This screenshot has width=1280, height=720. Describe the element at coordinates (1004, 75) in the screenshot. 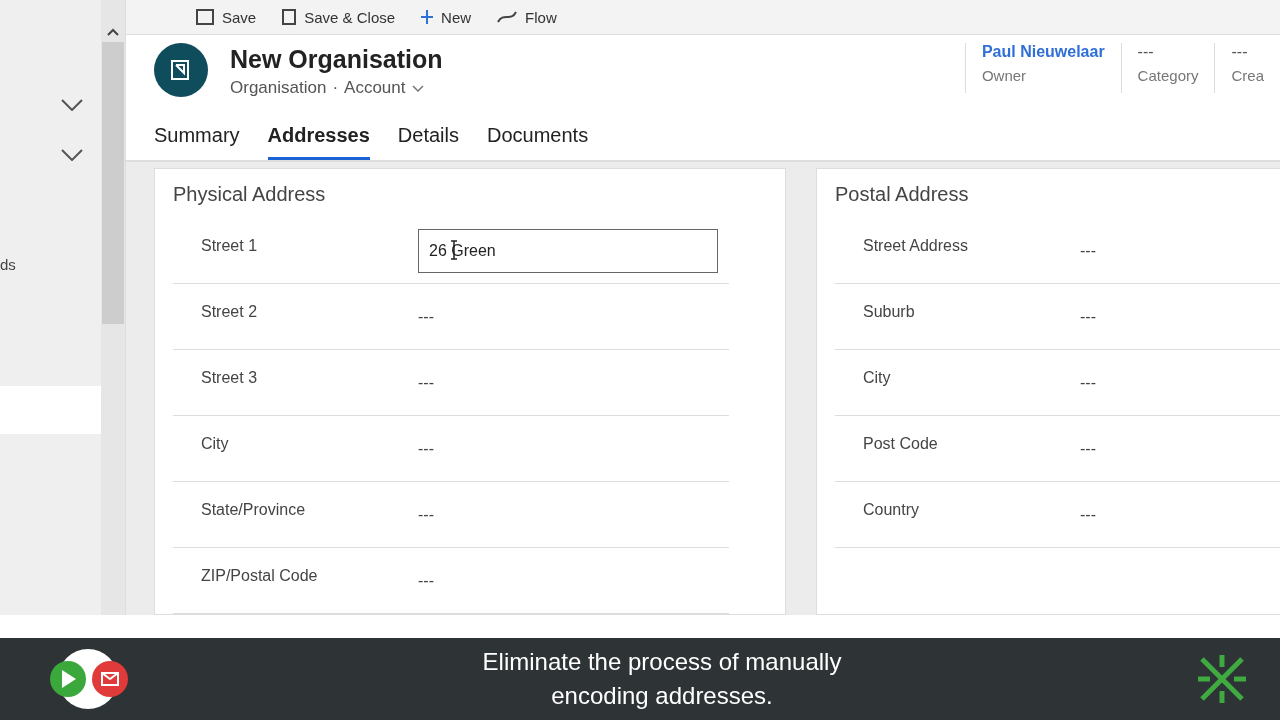

I see `header-field-label: Owner` at that location.